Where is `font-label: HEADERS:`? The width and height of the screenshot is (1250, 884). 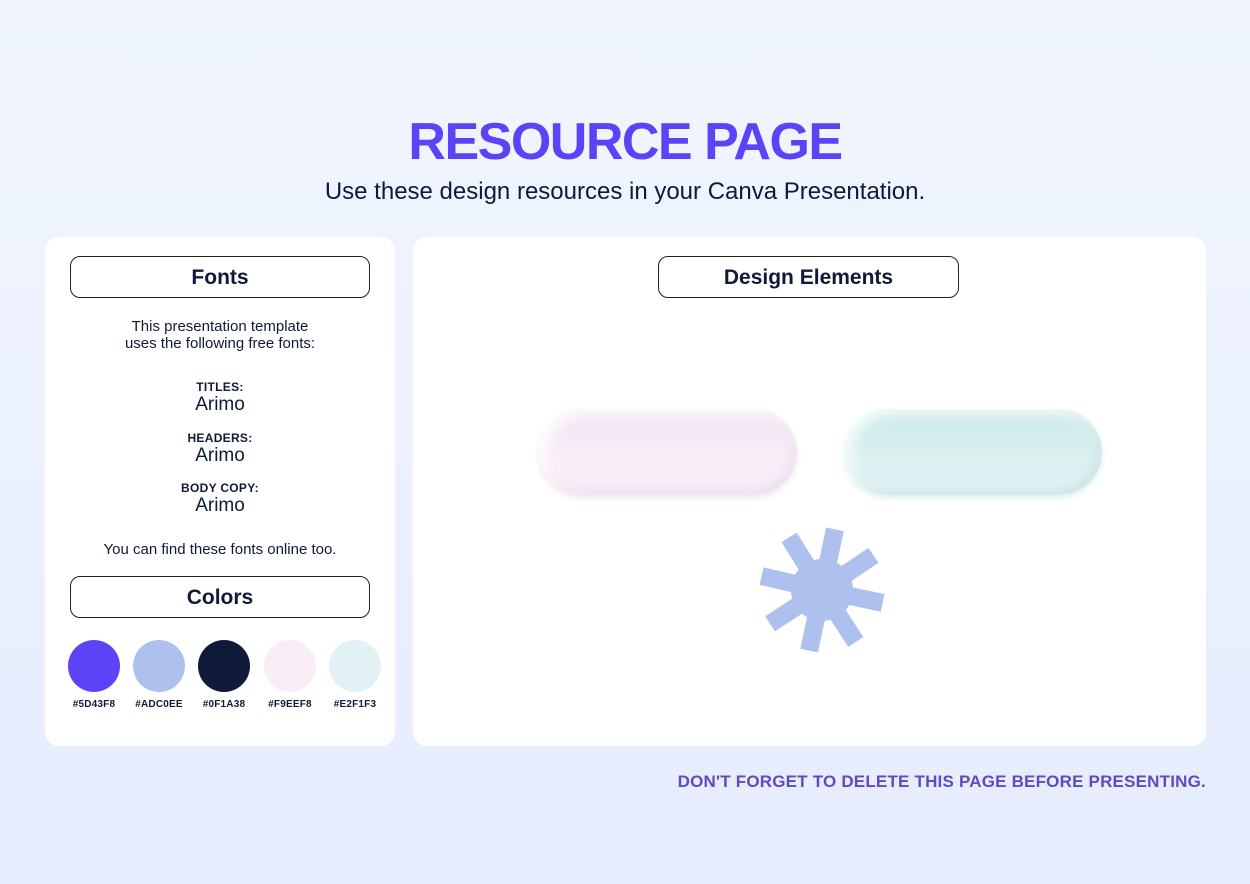
font-label: HEADERS: is located at coordinates (220, 438).